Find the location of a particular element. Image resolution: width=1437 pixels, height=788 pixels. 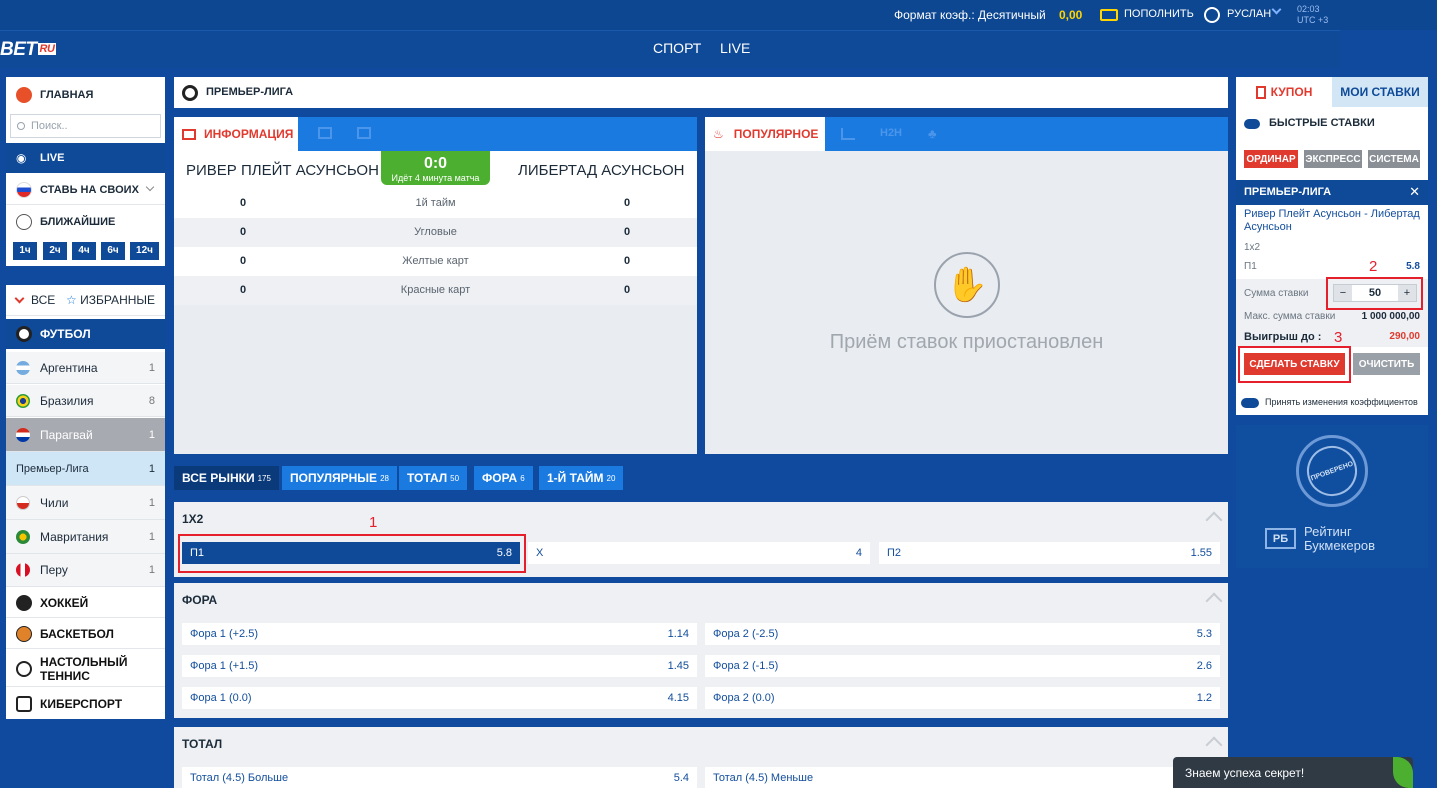

sidebar-item-own: СТАВЬ НА СВОИХ is located at coordinates (85, 190).